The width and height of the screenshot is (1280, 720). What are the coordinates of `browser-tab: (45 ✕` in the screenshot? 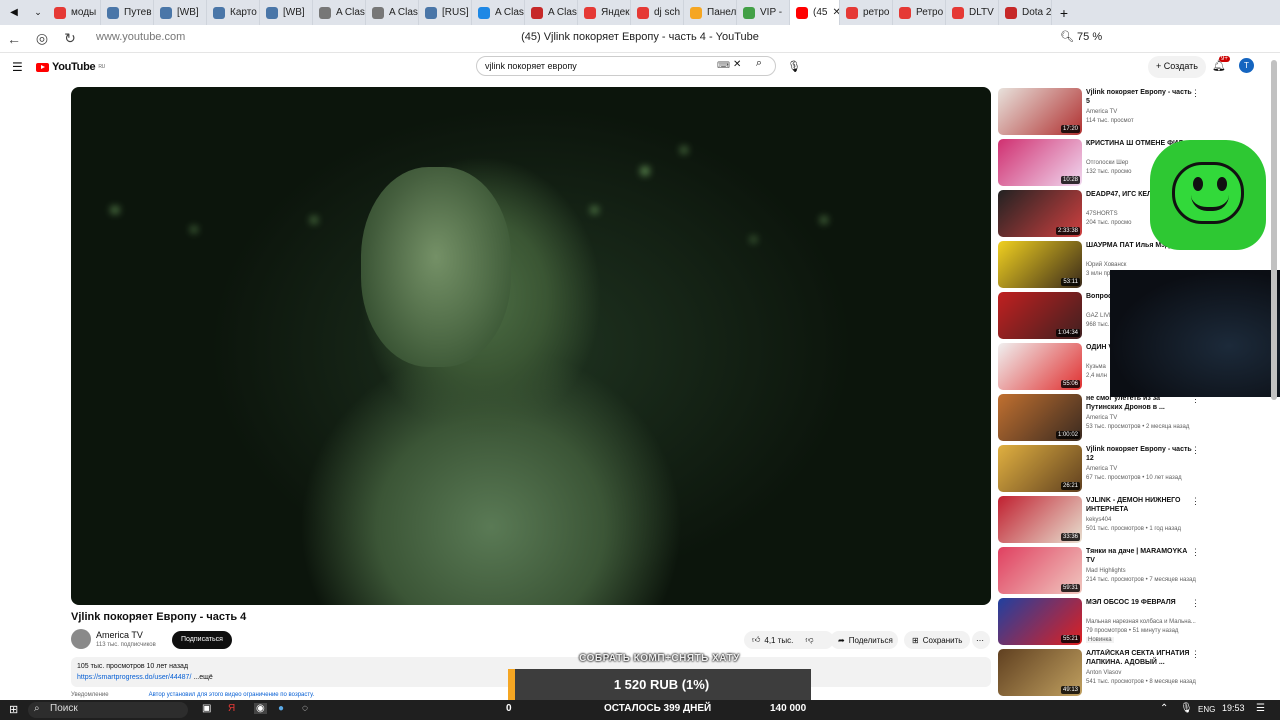 It's located at (815, 12).